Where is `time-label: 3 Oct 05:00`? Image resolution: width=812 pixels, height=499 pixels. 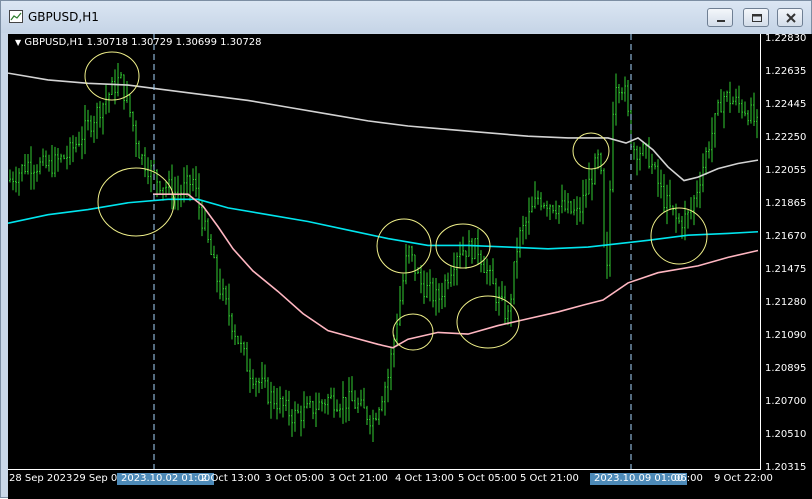 time-label: 3 Oct 05:00 is located at coordinates (294, 478).